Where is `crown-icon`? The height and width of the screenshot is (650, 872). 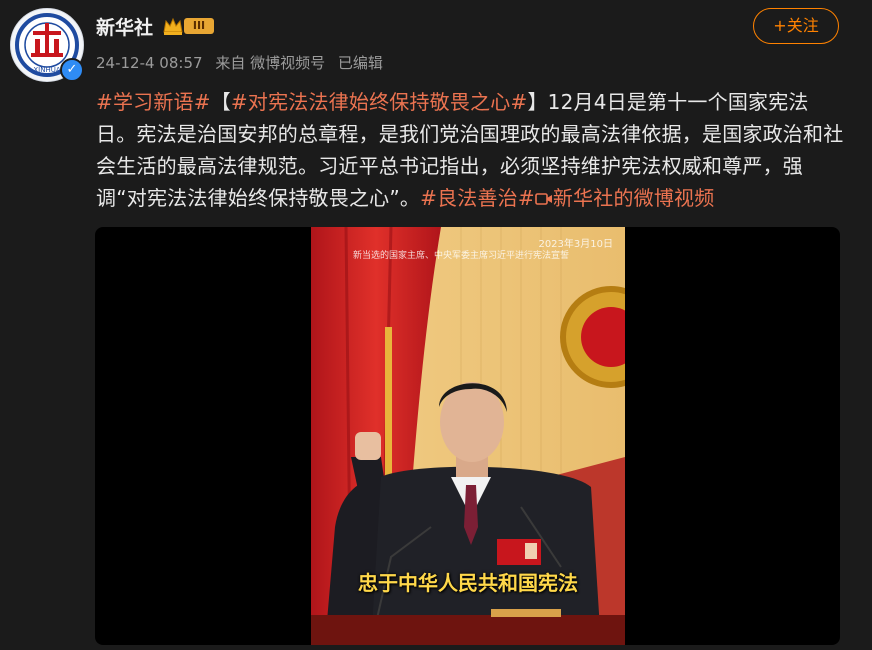
crown-icon is located at coordinates (173, 26).